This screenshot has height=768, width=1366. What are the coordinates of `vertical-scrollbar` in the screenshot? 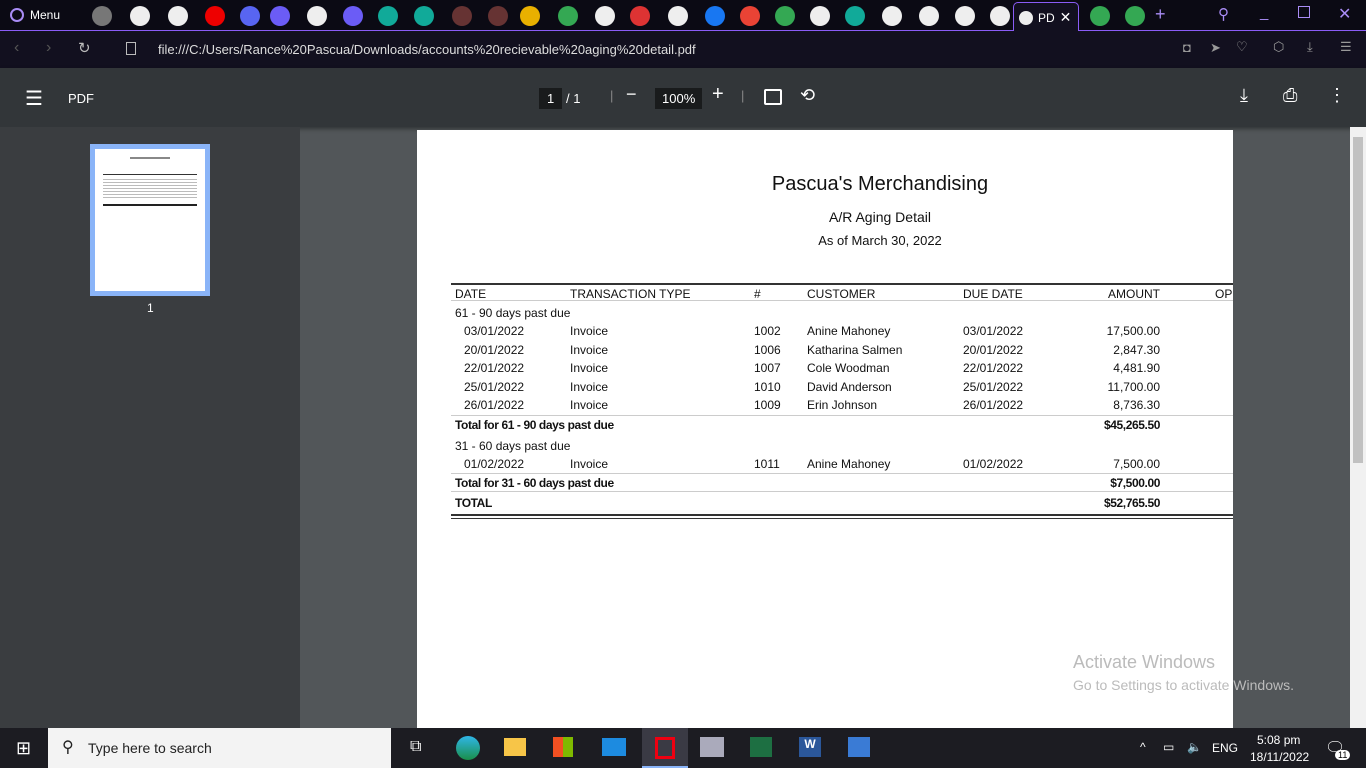 It's located at (1358, 427).